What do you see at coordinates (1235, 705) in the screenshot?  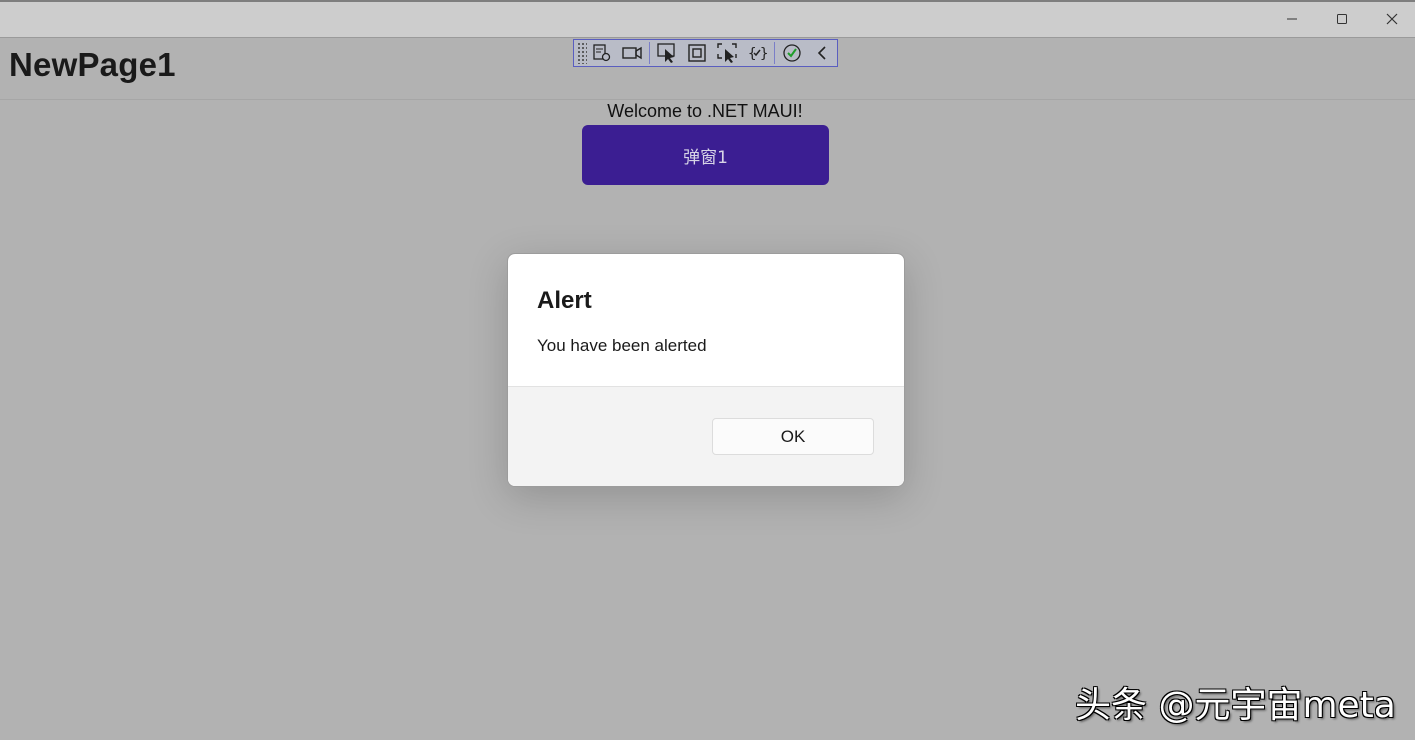 I see `watermark: 头条 @元宇宙meta` at bounding box center [1235, 705].